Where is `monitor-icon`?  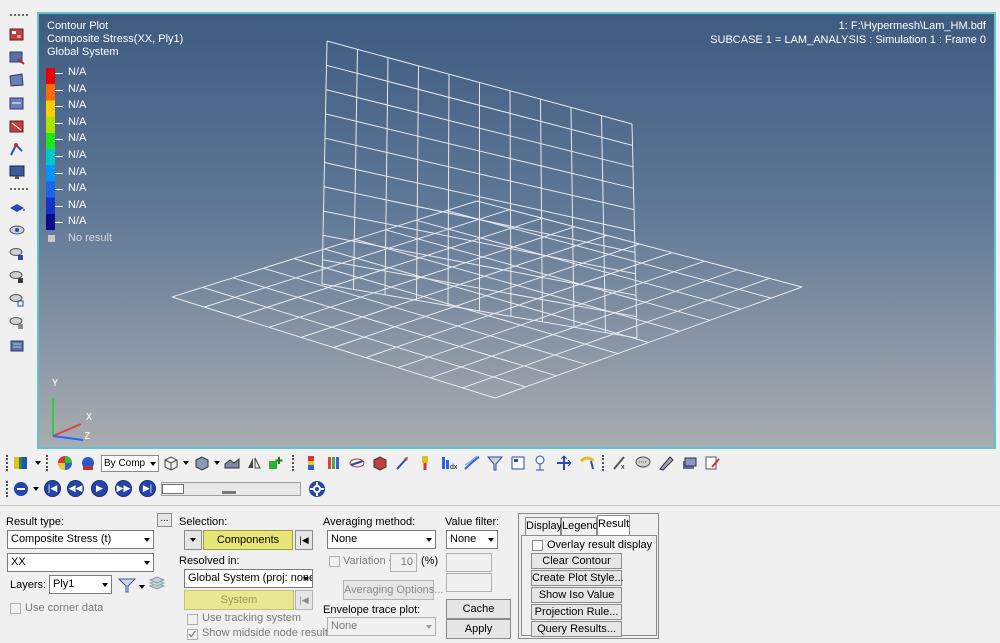 monitor-icon is located at coordinates (17, 172).